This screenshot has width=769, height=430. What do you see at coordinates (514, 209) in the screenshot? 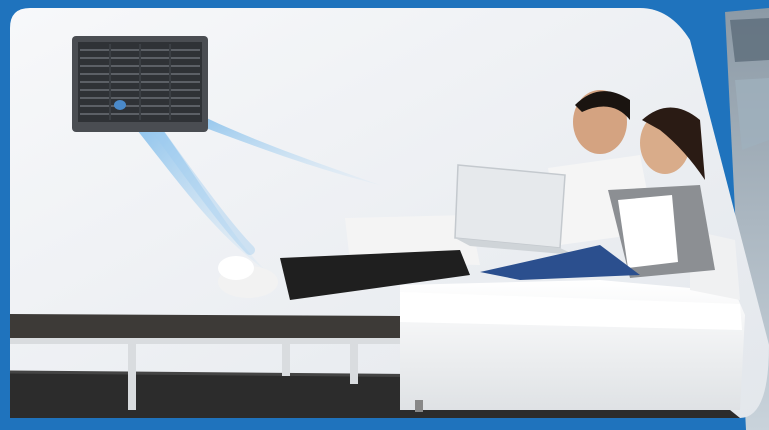
I see `laptop` at bounding box center [514, 209].